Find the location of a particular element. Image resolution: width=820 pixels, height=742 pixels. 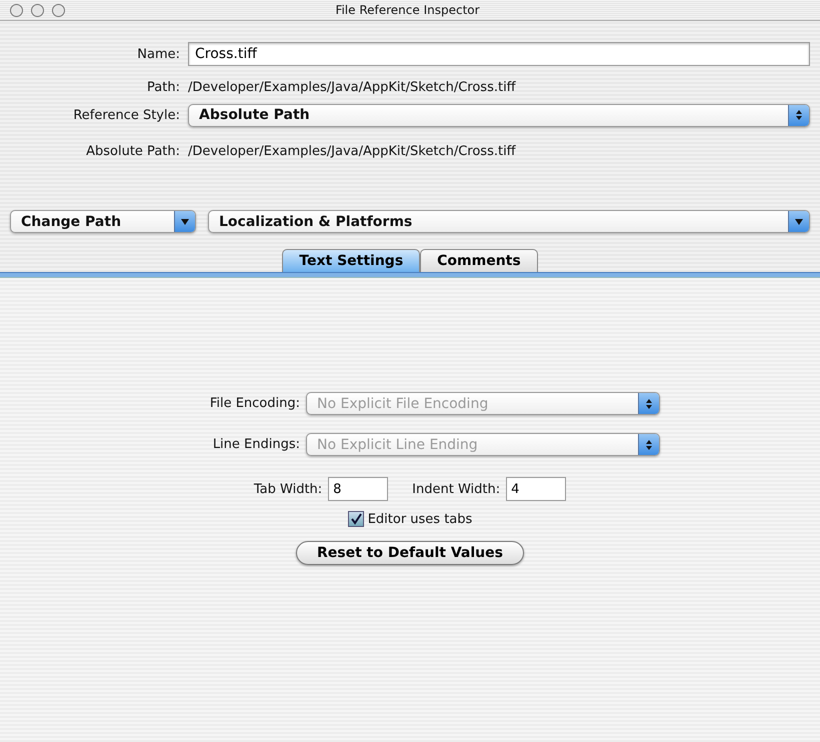

checkbox-label: Editor uses tabs is located at coordinates (420, 519).